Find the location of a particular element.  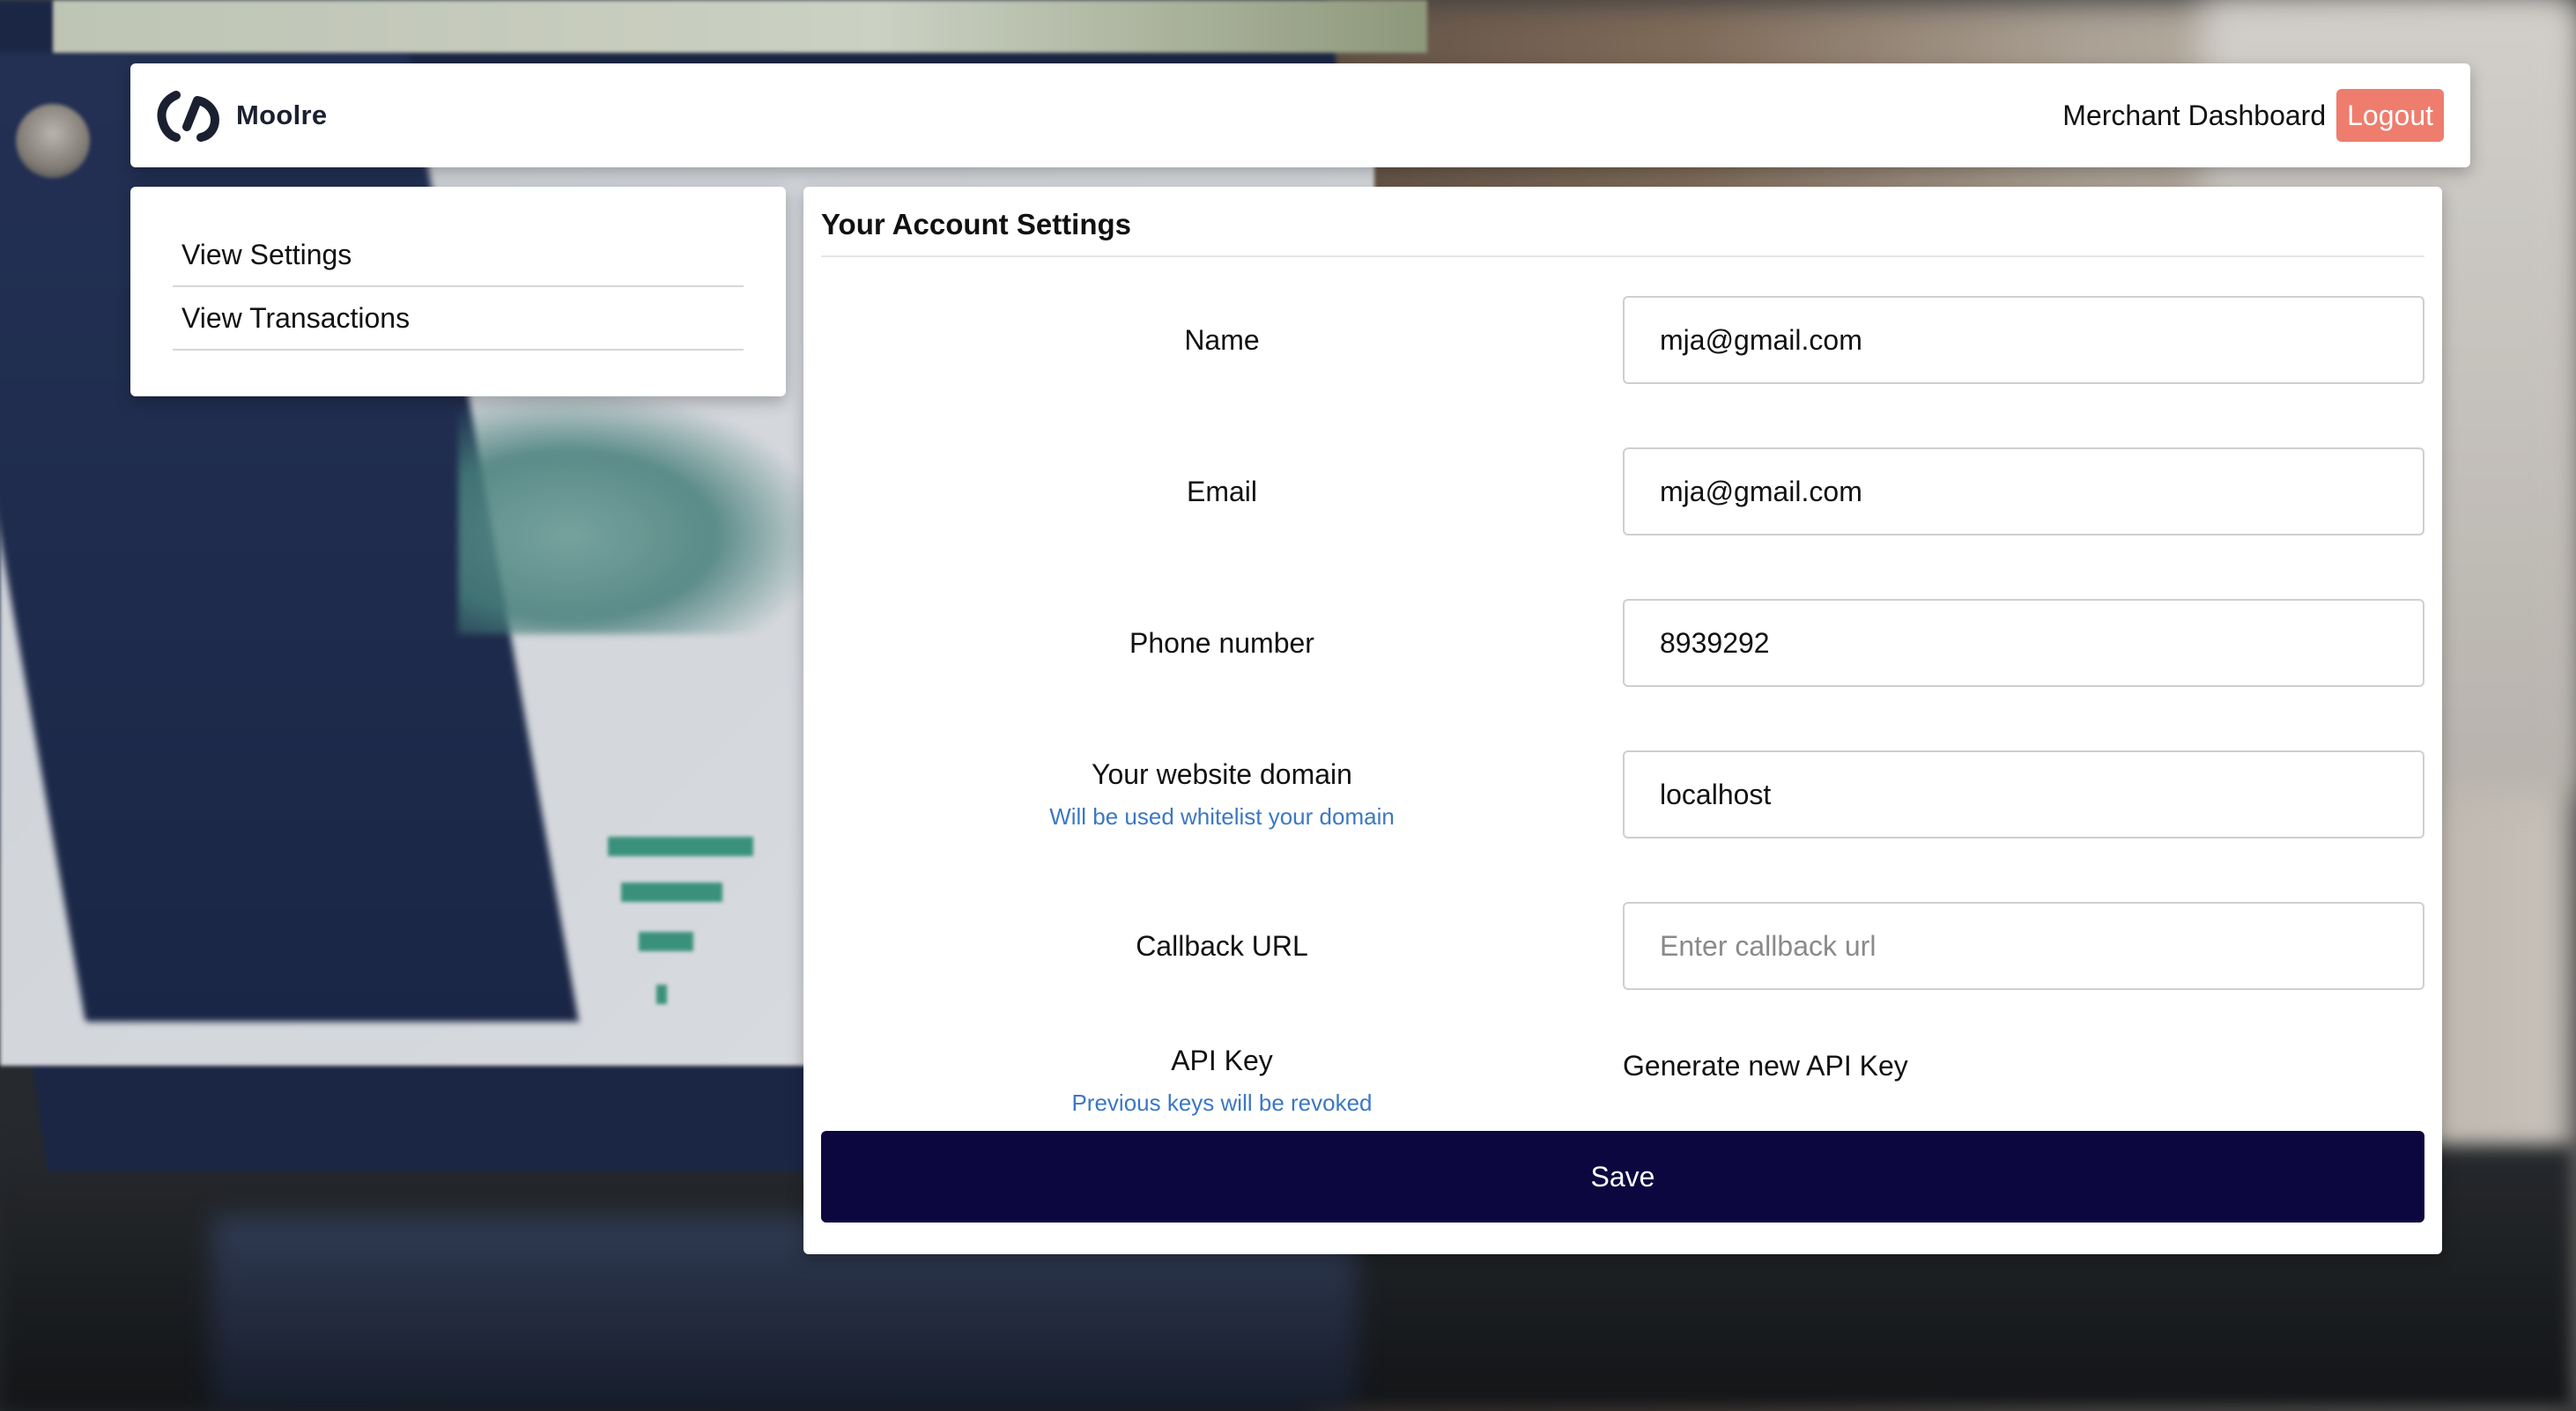

email-label-col: Email is located at coordinates (1222, 492).